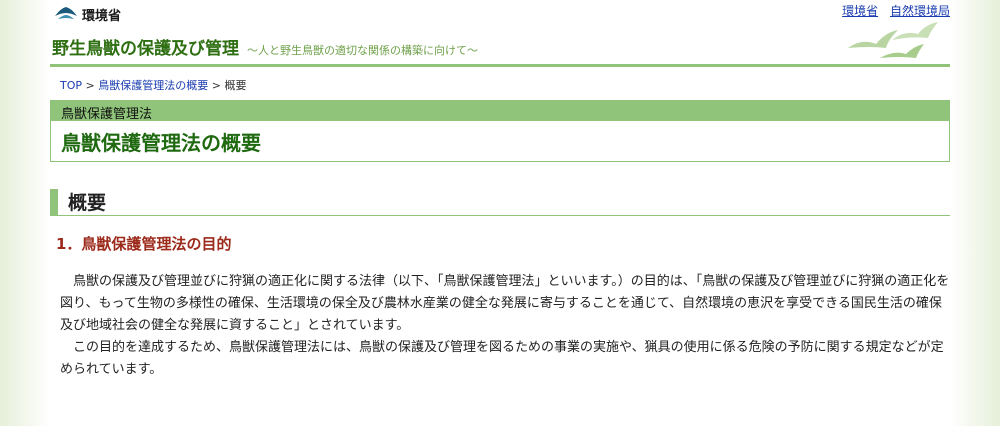 This screenshot has height=426, width=1000. What do you see at coordinates (362, 50) in the screenshot?
I see `site-title-subtitle: ～人と野生鳥獣の適切な関係の構築に向けて～` at bounding box center [362, 50].